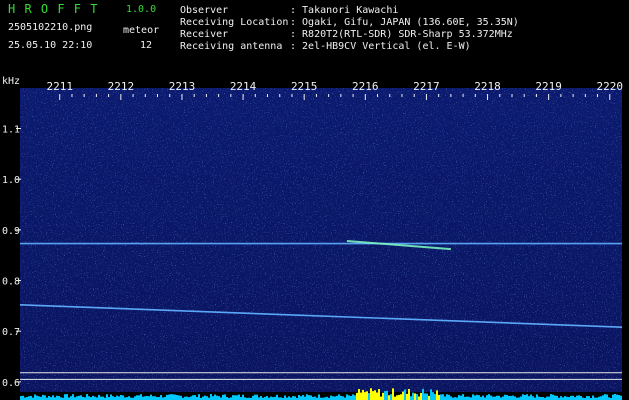  I want to click on x-tick-label: 2217, so click(426, 86).